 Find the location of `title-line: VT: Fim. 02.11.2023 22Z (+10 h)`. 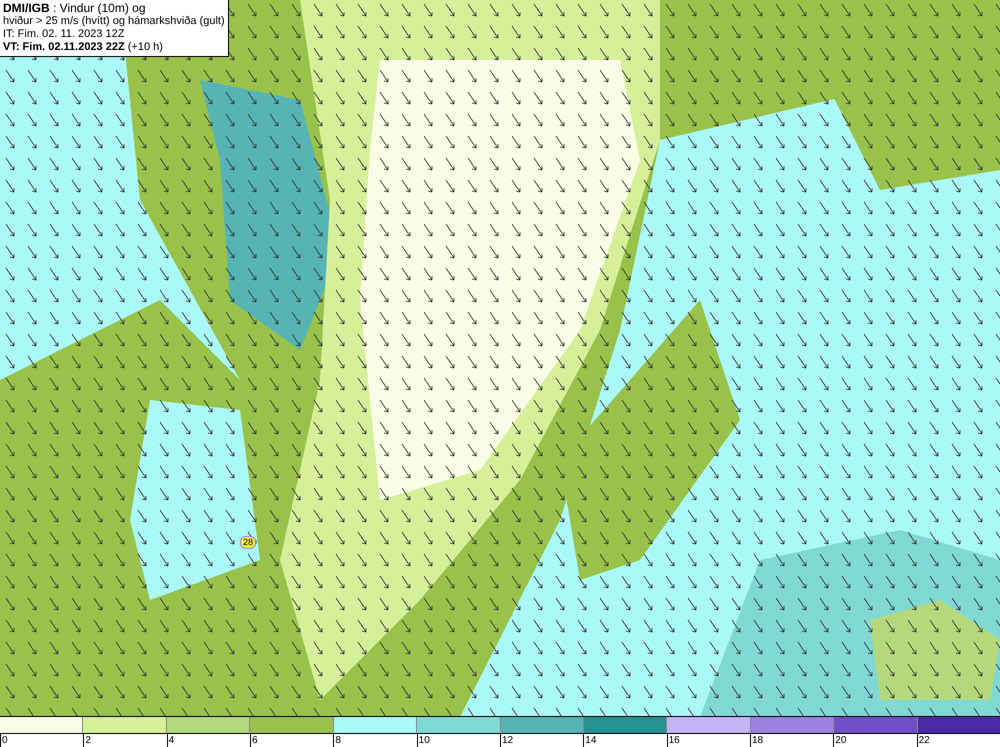

title-line: VT: Fim. 02.11.2023 22Z (+10 h) is located at coordinates (83, 47).